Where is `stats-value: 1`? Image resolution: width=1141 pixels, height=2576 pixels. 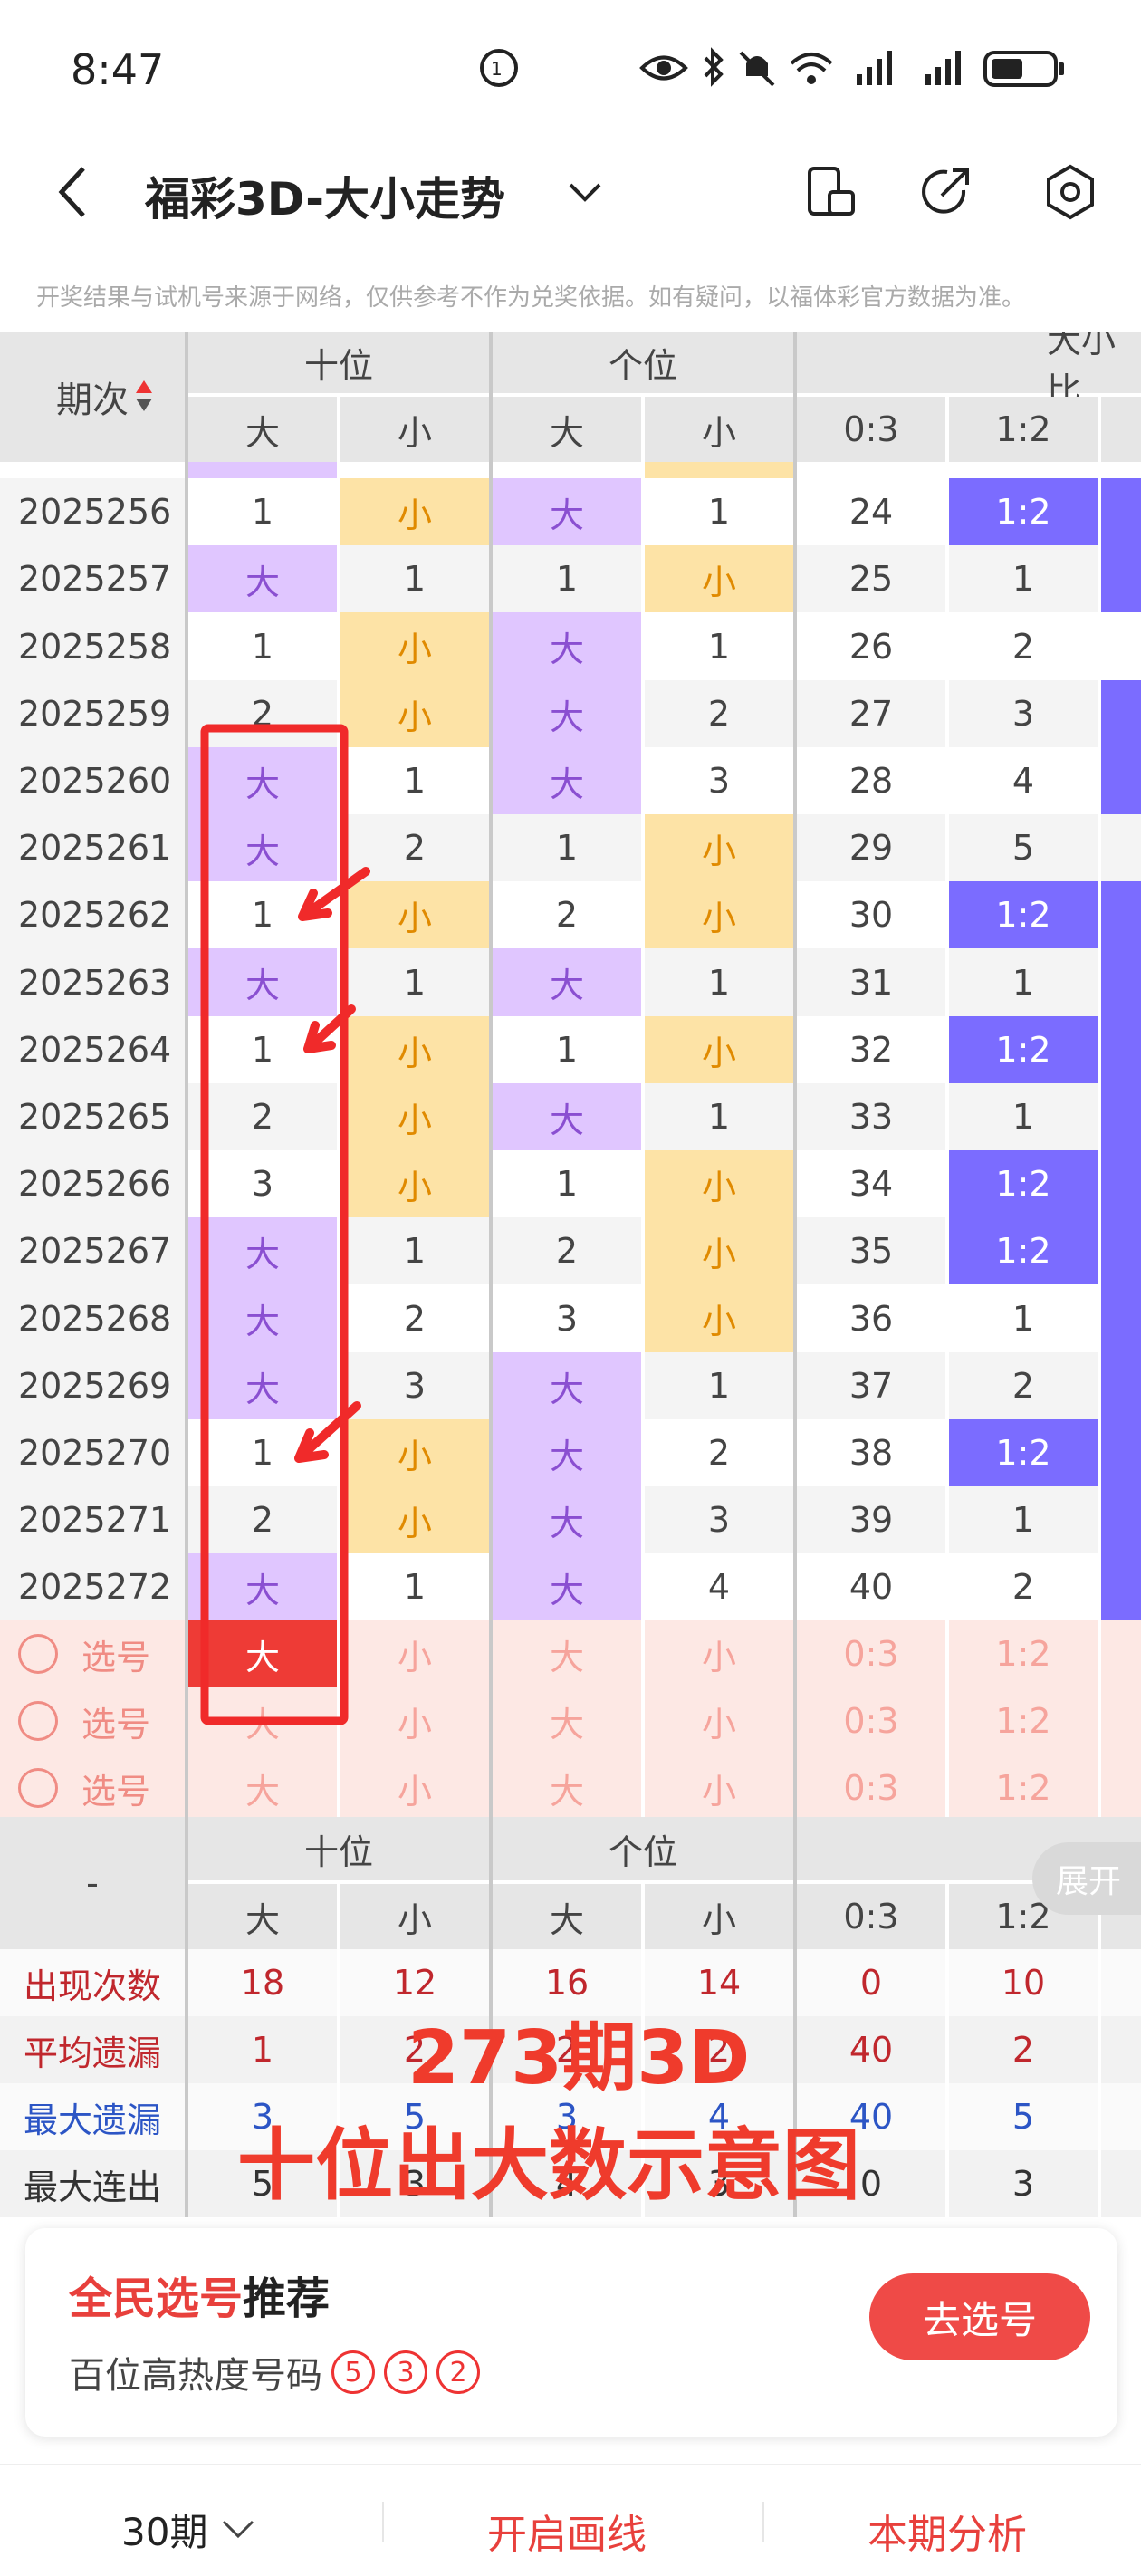 stats-value: 1 is located at coordinates (263, 2049).